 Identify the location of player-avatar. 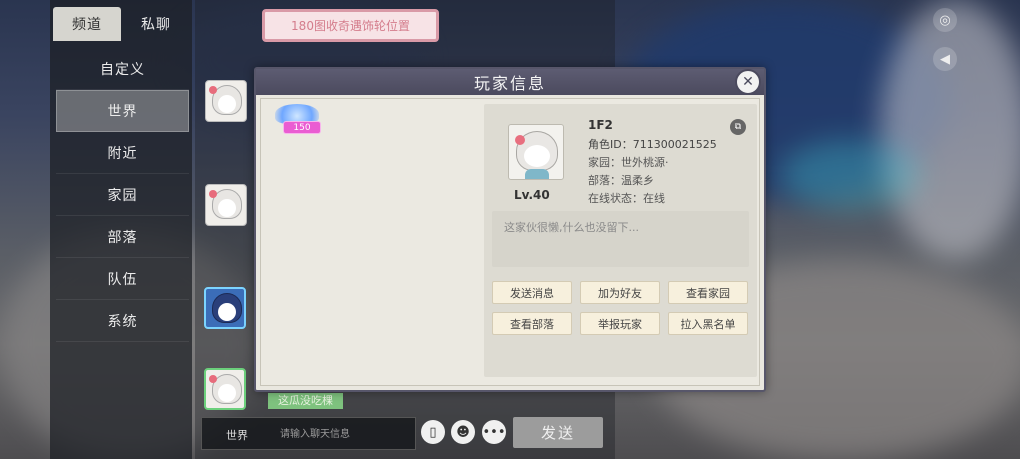
(536, 152).